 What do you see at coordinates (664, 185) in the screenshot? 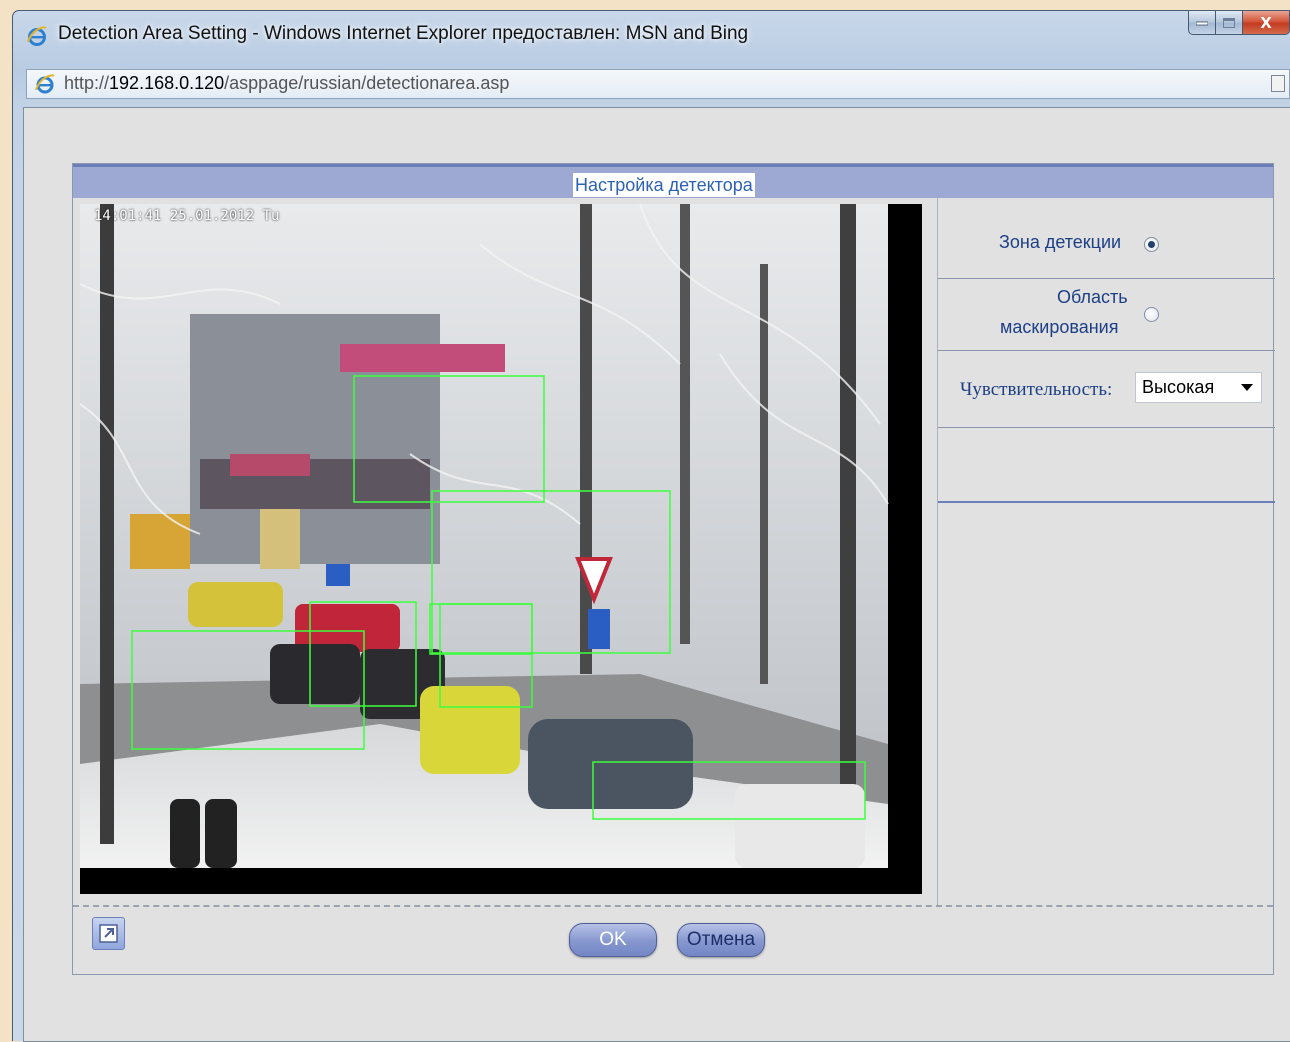
I see `panel-title: Настройка детектора` at bounding box center [664, 185].